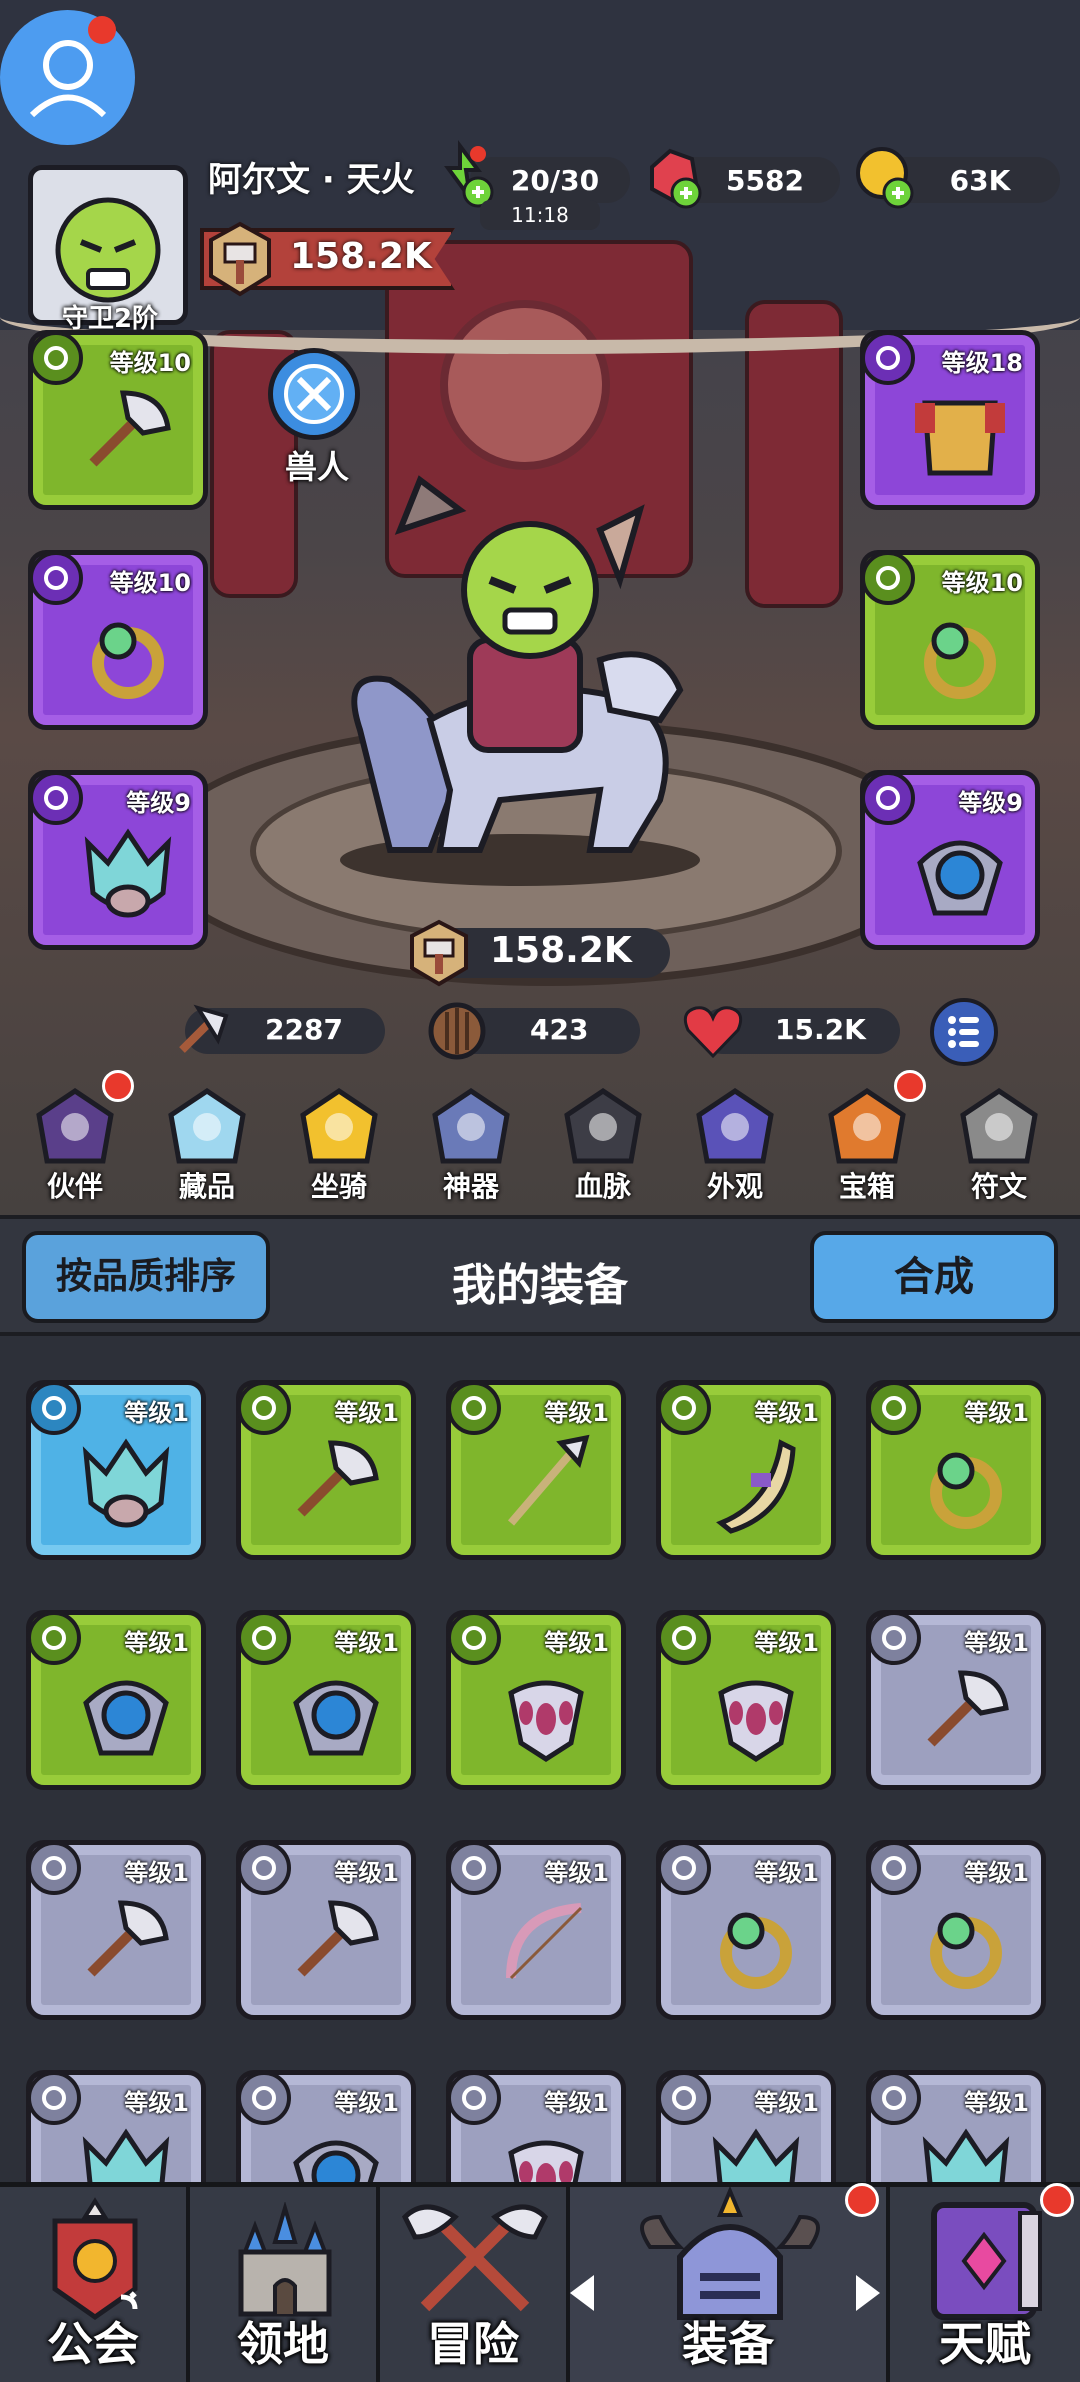 This screenshot has height=2382, width=1080. I want to click on equipped-slot-amulet: 等级9, so click(950, 860).